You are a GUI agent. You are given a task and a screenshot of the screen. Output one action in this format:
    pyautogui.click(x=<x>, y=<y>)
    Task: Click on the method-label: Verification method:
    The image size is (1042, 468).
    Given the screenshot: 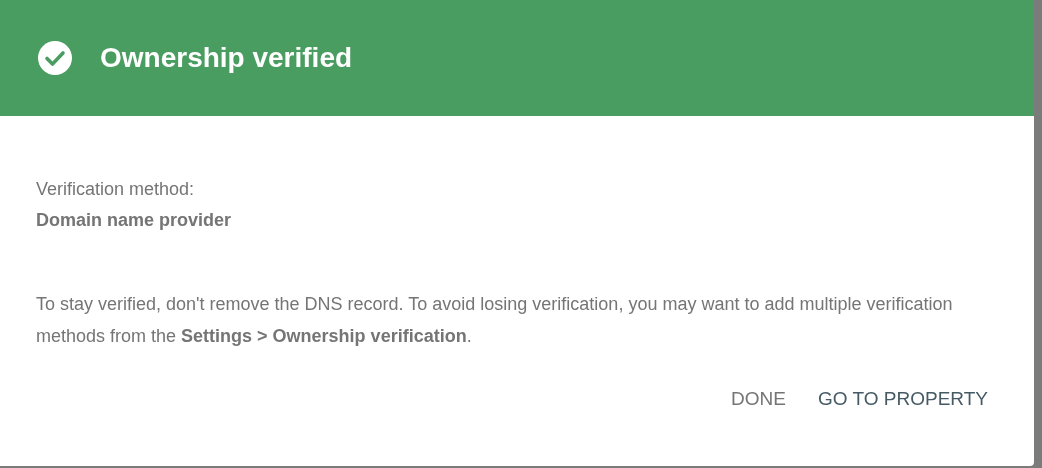 What is the action you would take?
    pyautogui.click(x=116, y=189)
    